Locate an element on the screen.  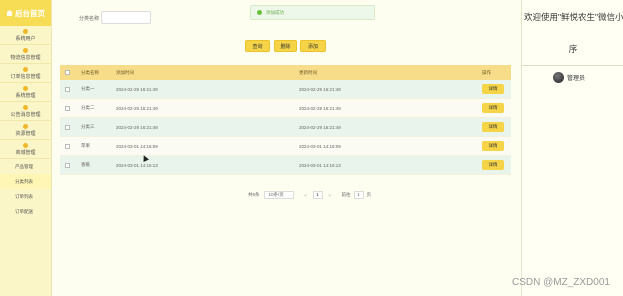
page-size-select: 10条/页 is located at coordinates (278, 195).